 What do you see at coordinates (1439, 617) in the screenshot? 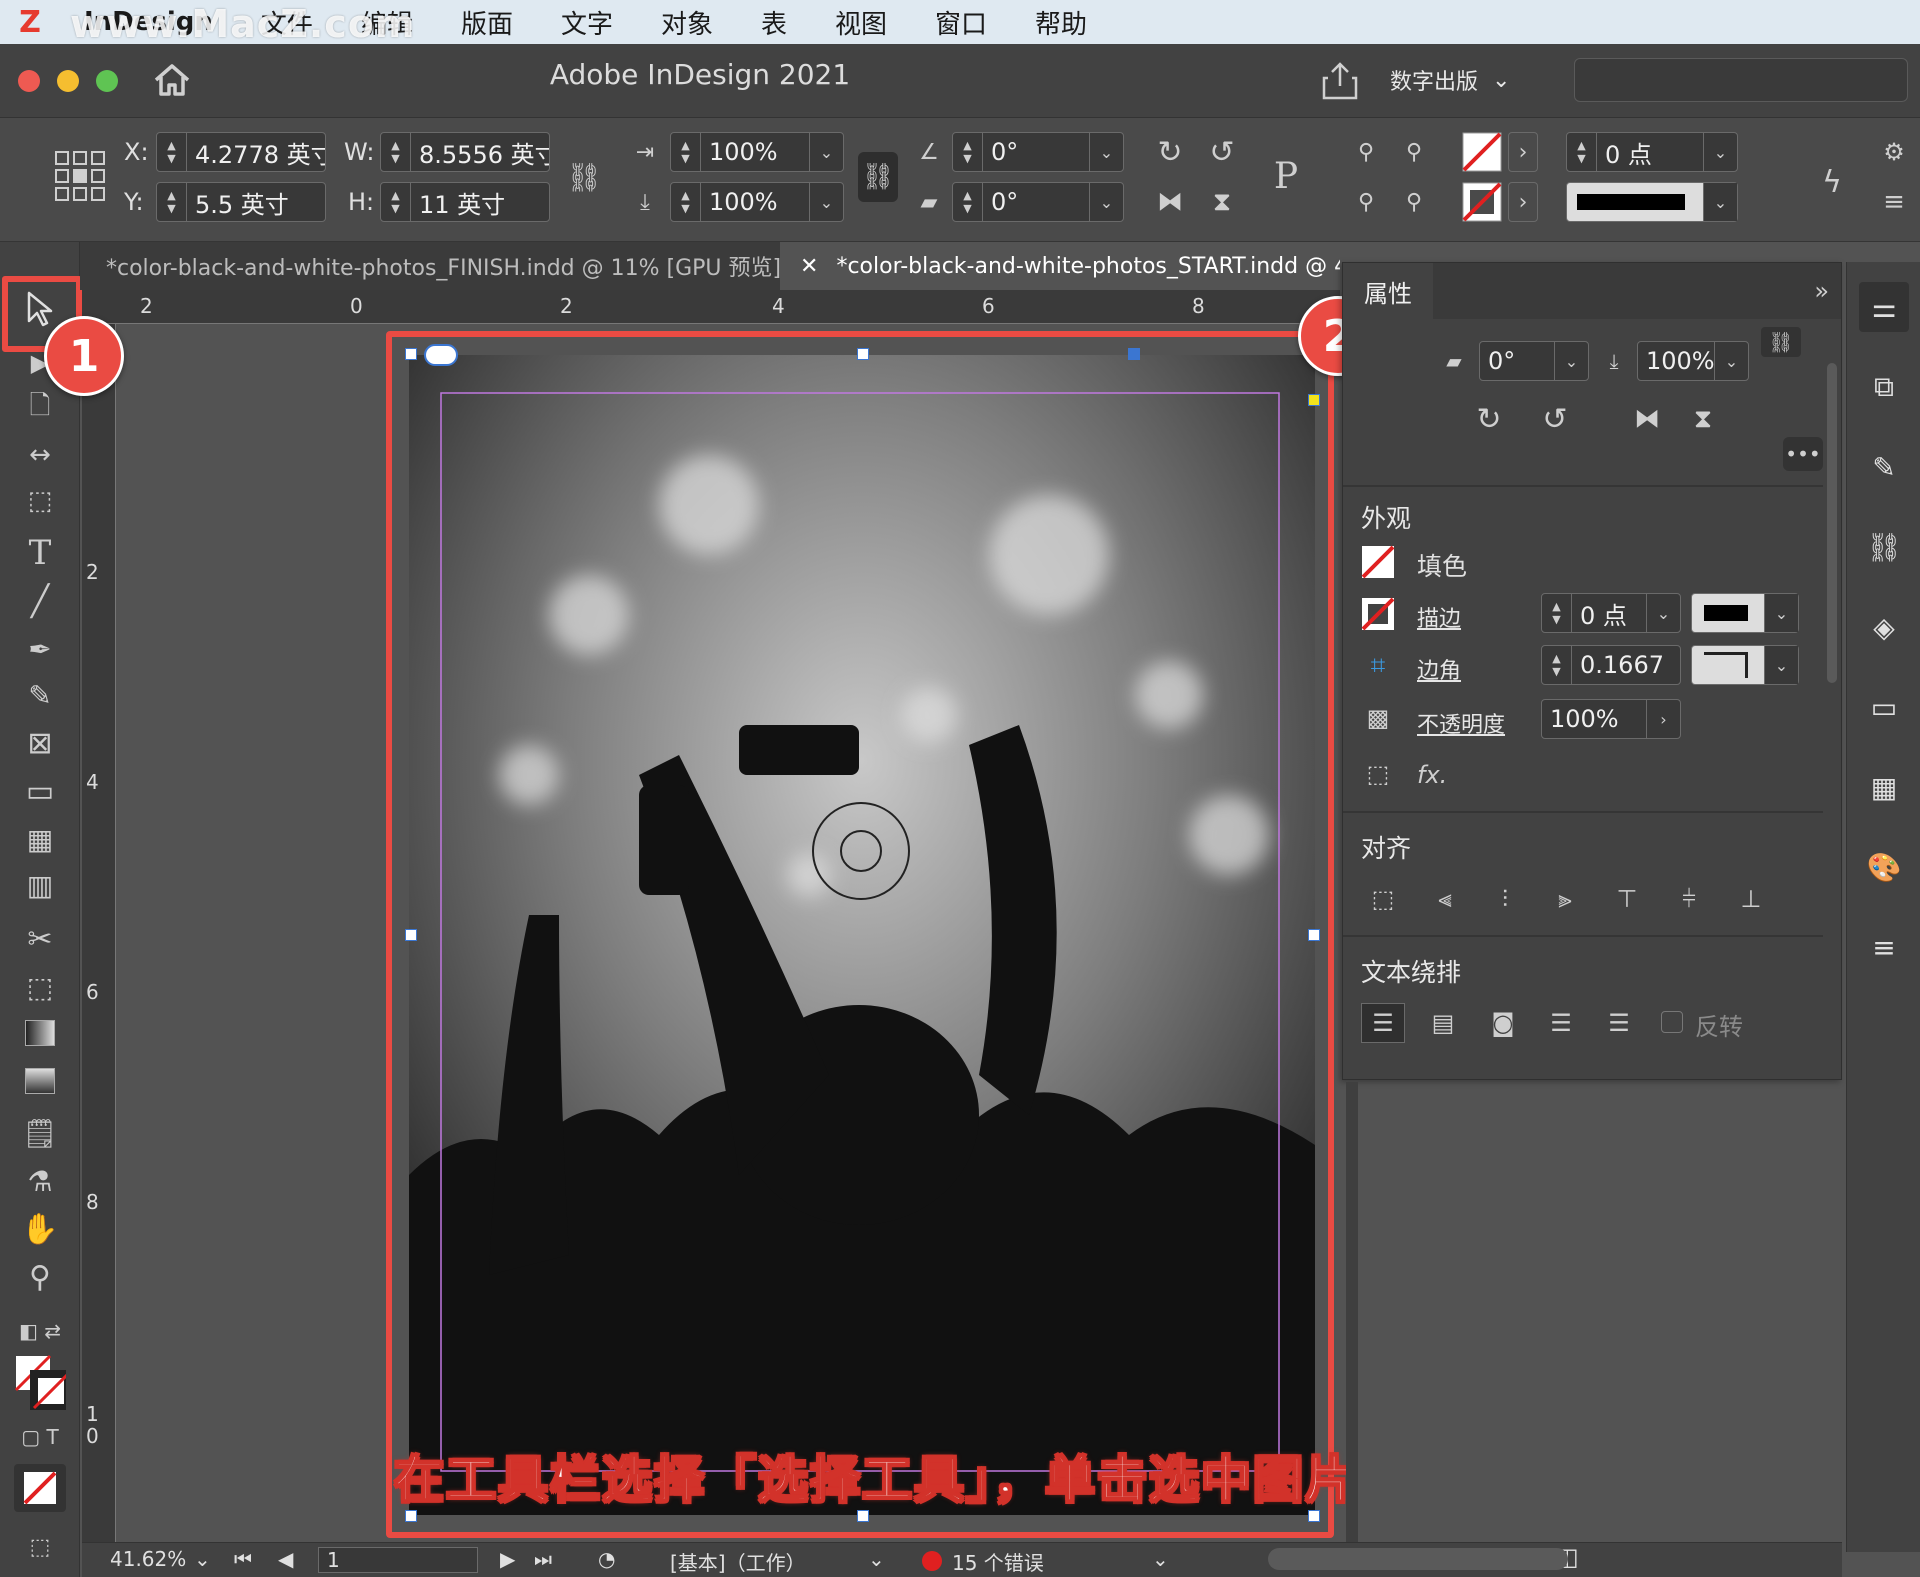
I see `stroke-label: 描边` at bounding box center [1439, 617].